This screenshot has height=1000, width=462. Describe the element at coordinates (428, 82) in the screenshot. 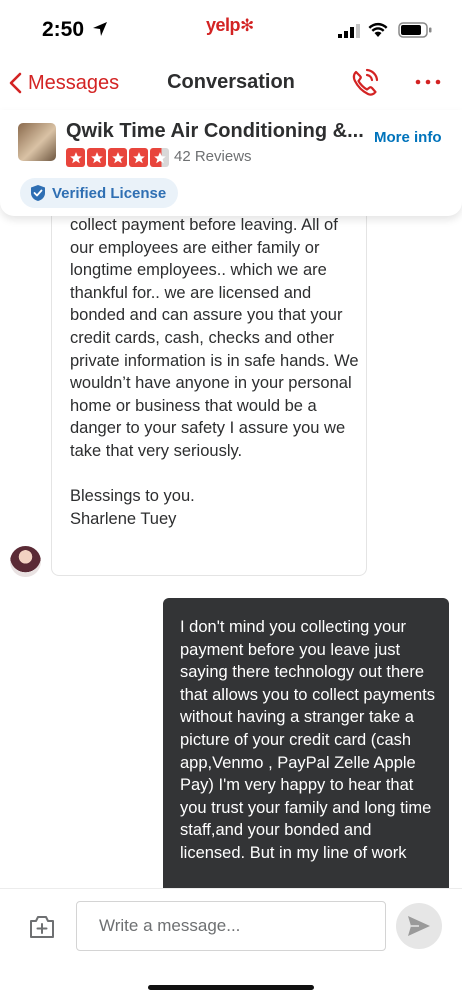

I see `more-dots-icon` at that location.